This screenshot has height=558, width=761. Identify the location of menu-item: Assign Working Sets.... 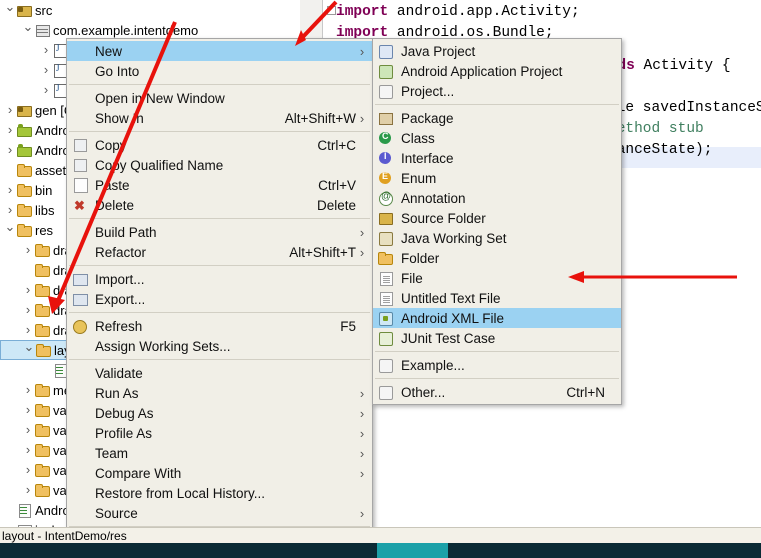
(219, 346).